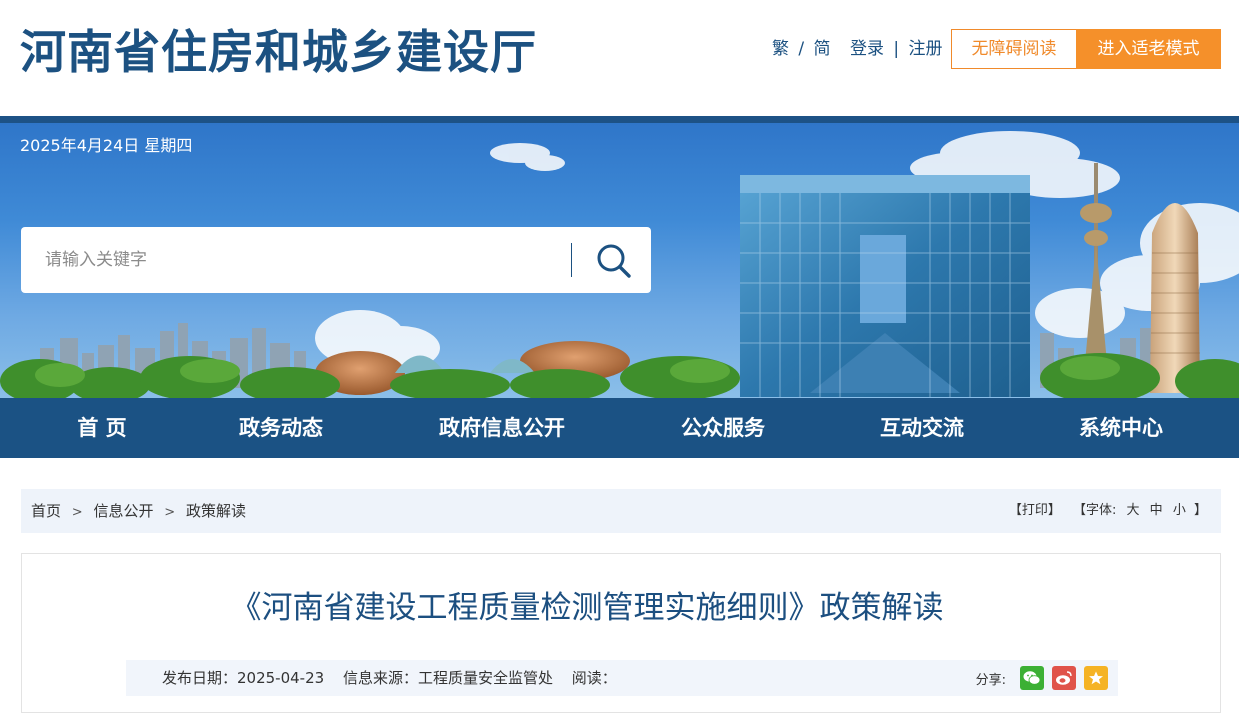  What do you see at coordinates (594, 678) in the screenshot?
I see `read-count: 阅读：` at bounding box center [594, 678].